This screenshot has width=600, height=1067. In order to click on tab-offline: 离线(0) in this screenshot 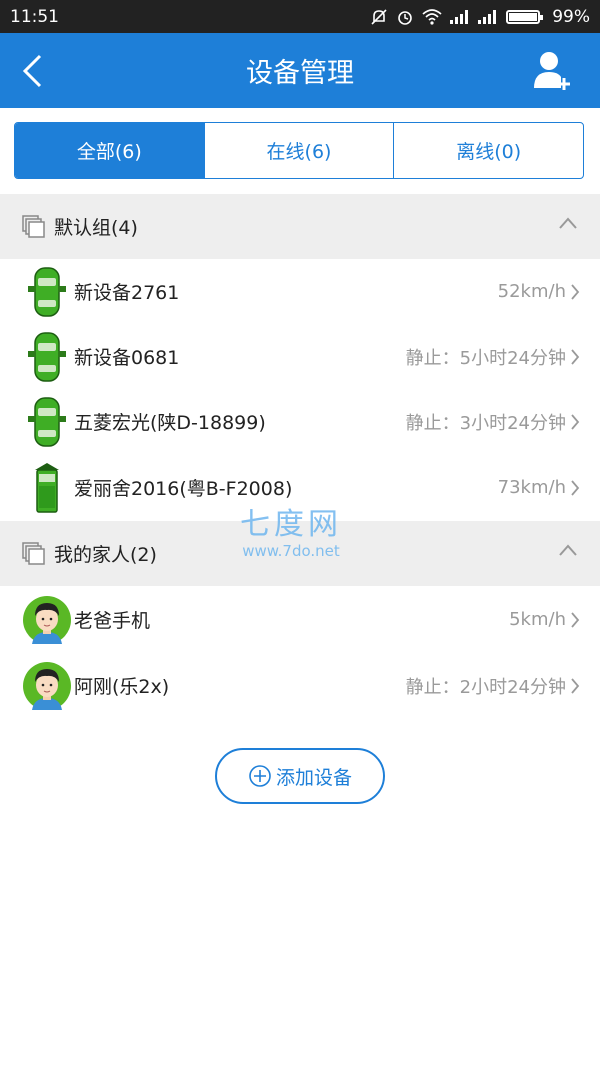, I will do `click(488, 150)`.